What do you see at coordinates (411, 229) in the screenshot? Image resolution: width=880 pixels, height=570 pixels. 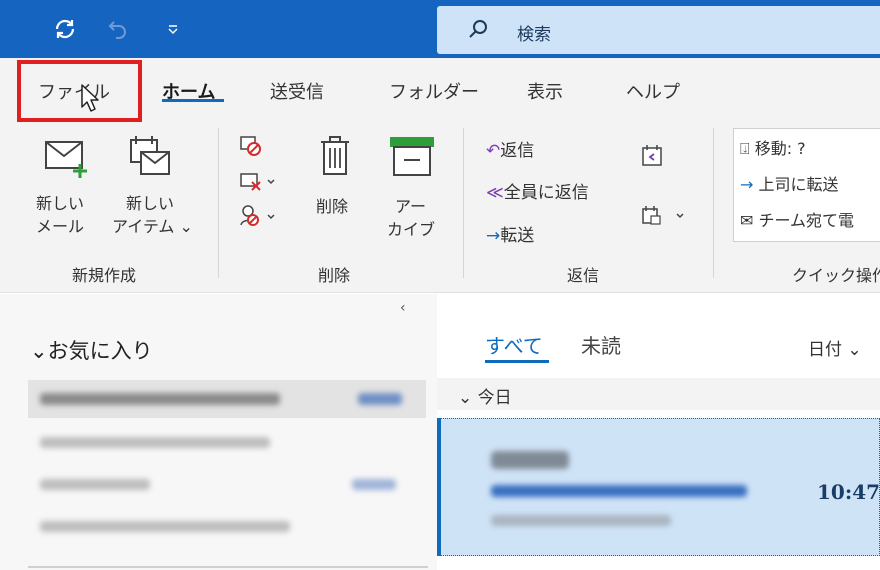 I see `archive-label-2: カイブ` at bounding box center [411, 229].